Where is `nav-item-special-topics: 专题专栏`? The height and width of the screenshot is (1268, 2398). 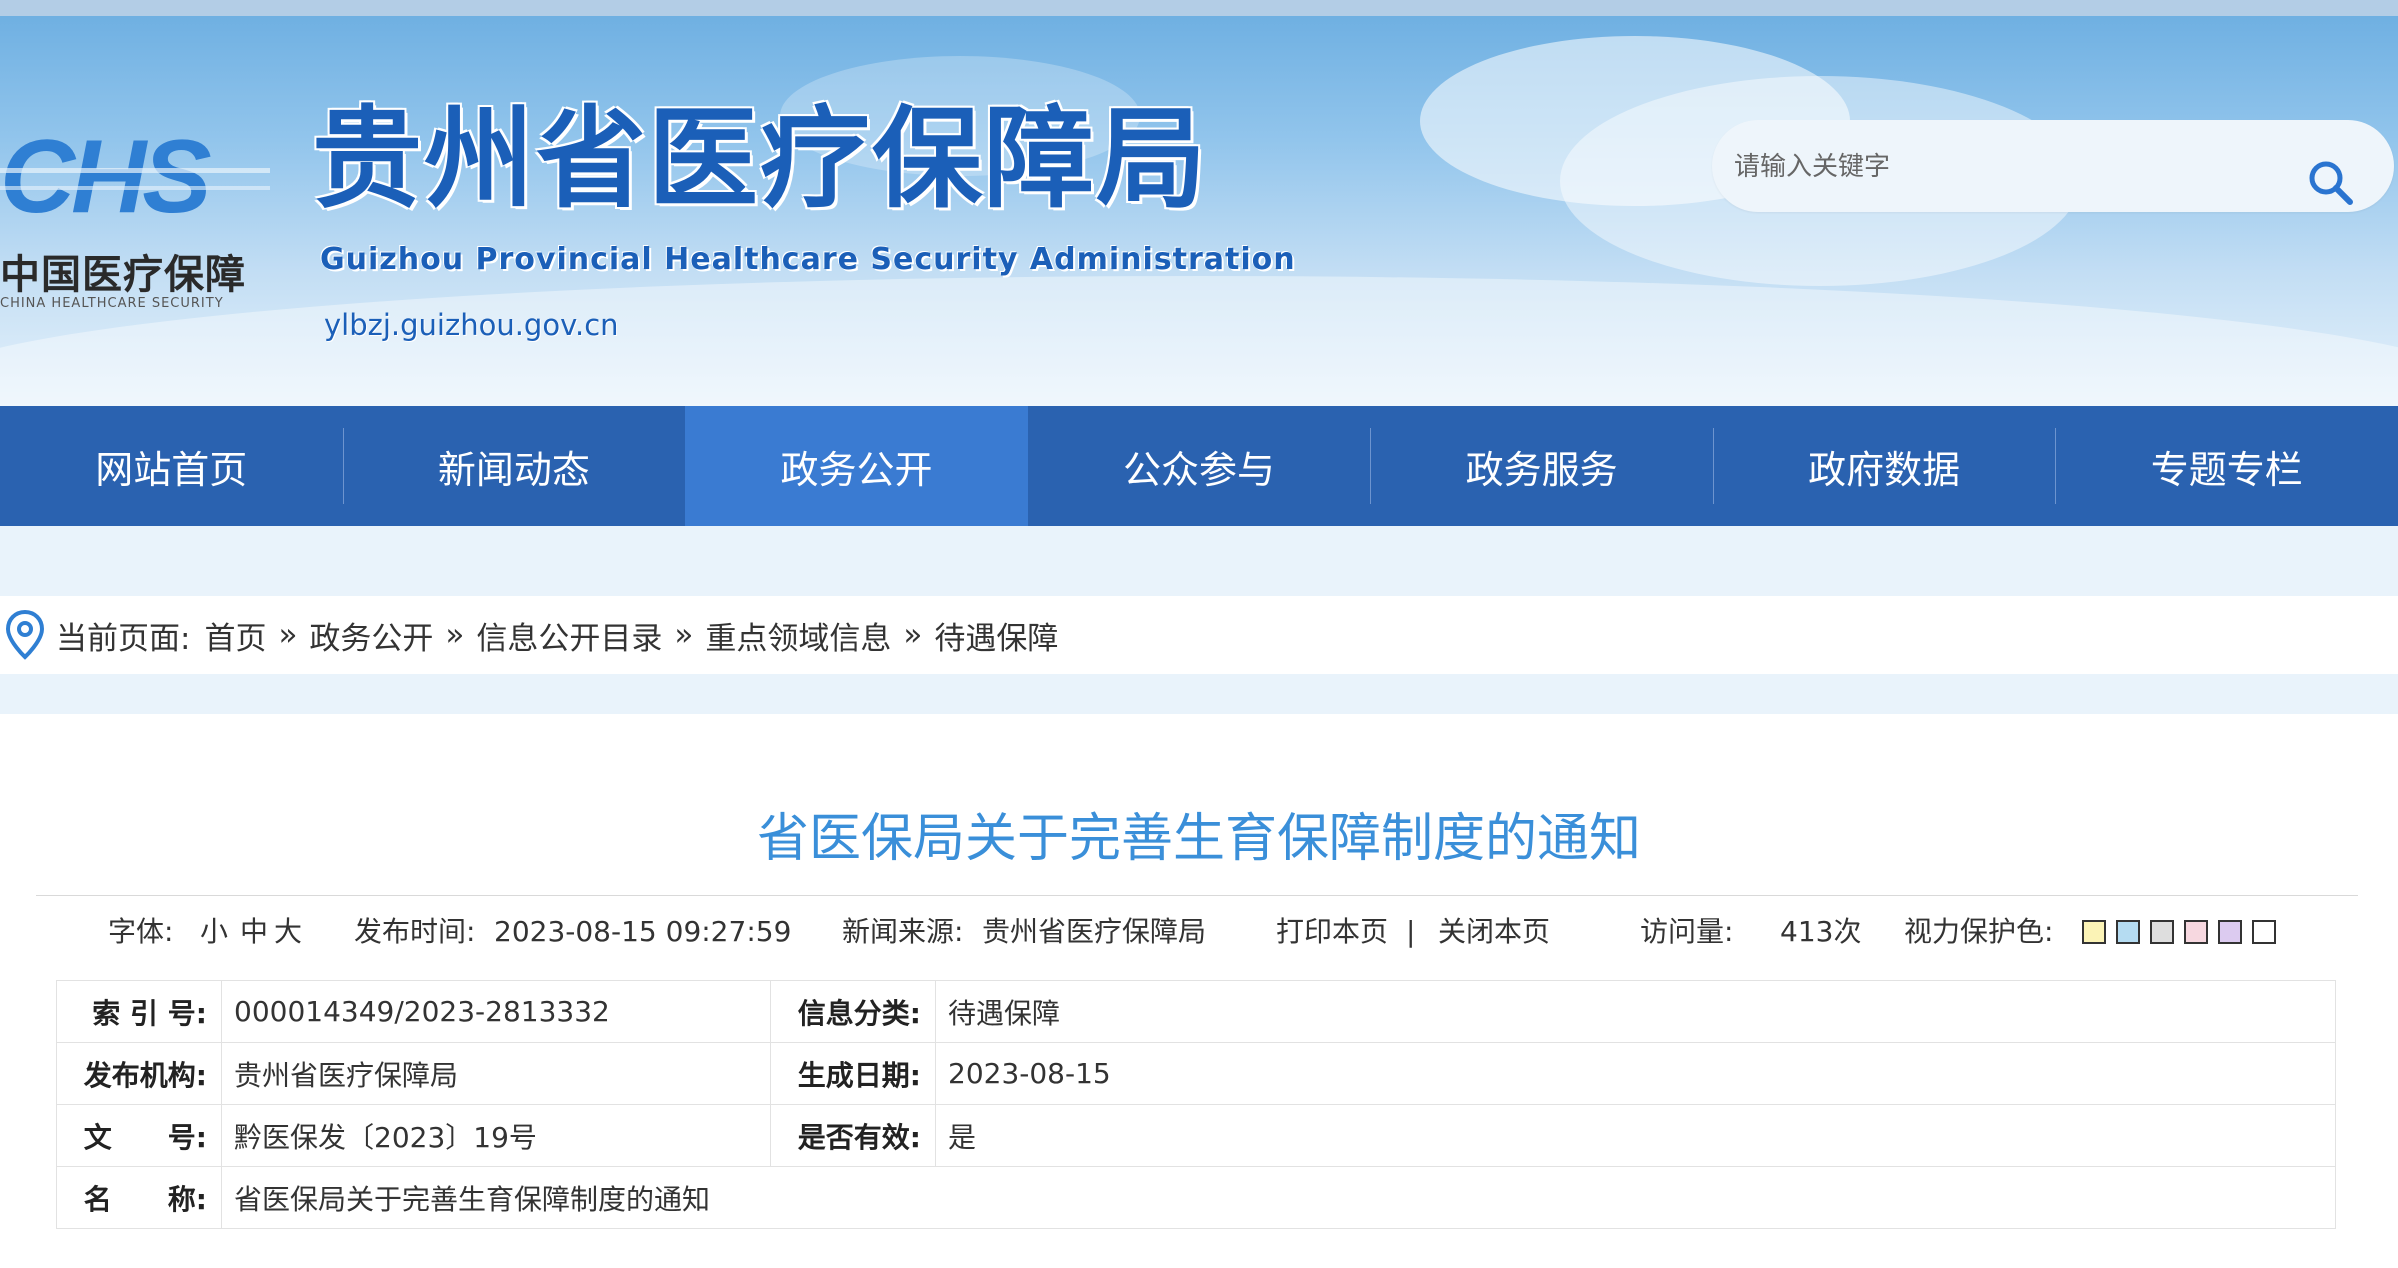
nav-item-special-topics: 专题专栏 is located at coordinates (2226, 466).